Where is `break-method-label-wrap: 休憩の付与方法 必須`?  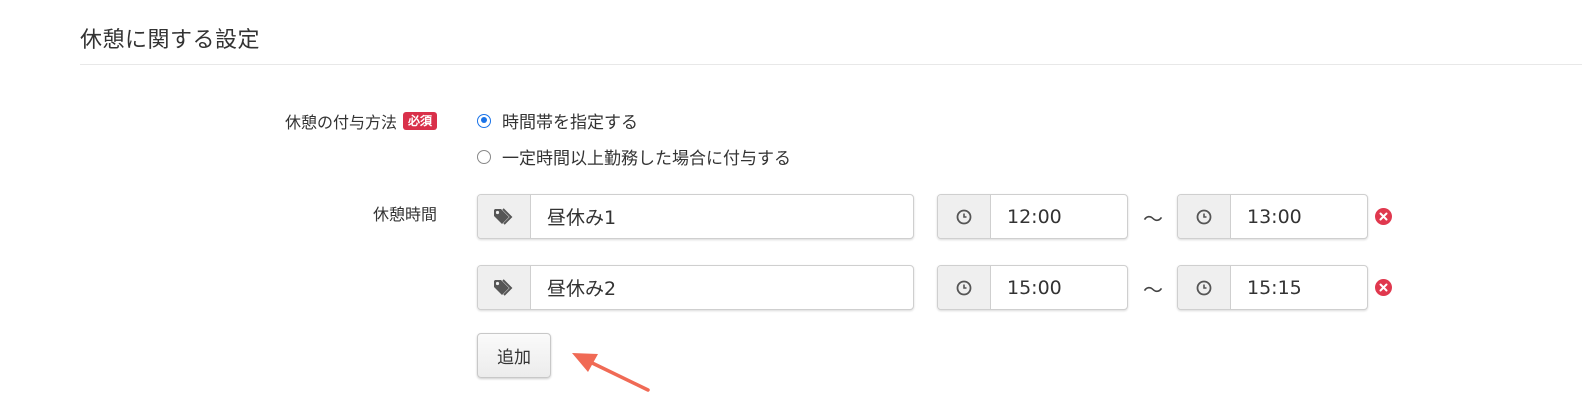
break-method-label-wrap: 休憩の付与方法 必須 is located at coordinates (361, 121).